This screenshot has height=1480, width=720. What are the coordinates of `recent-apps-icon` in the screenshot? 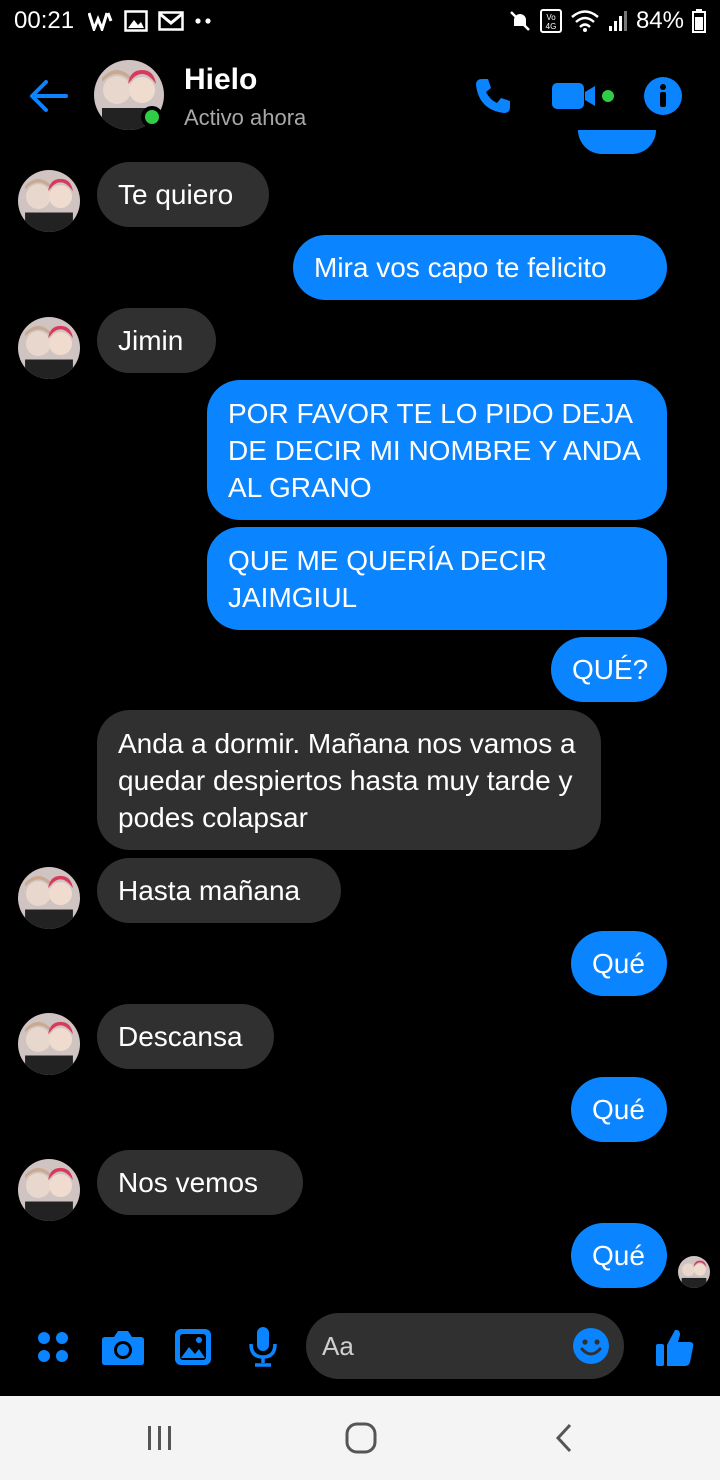 It's located at (159, 1438).